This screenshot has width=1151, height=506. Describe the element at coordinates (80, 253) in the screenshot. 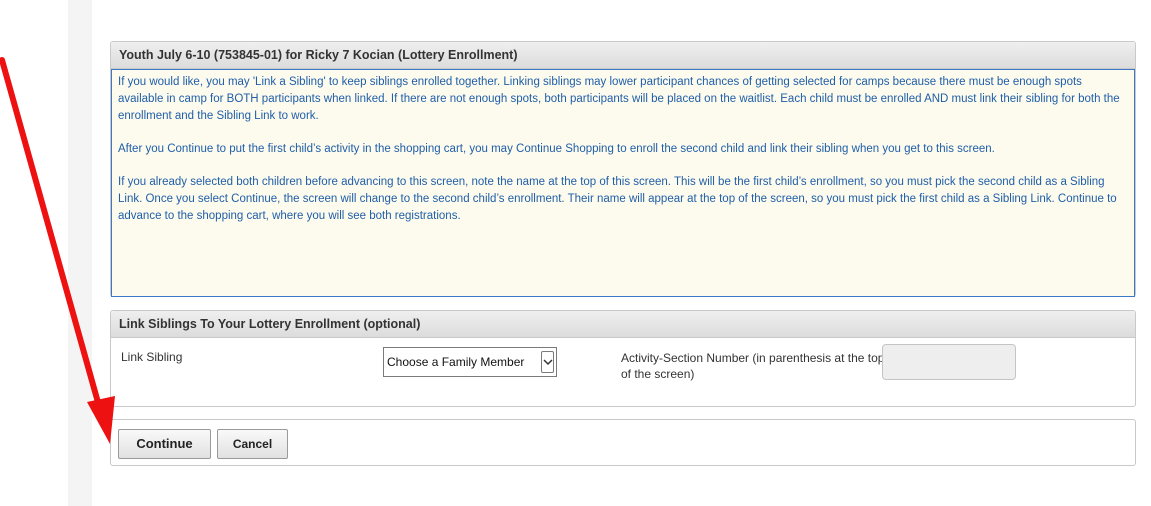

I see `page-left-strip` at that location.